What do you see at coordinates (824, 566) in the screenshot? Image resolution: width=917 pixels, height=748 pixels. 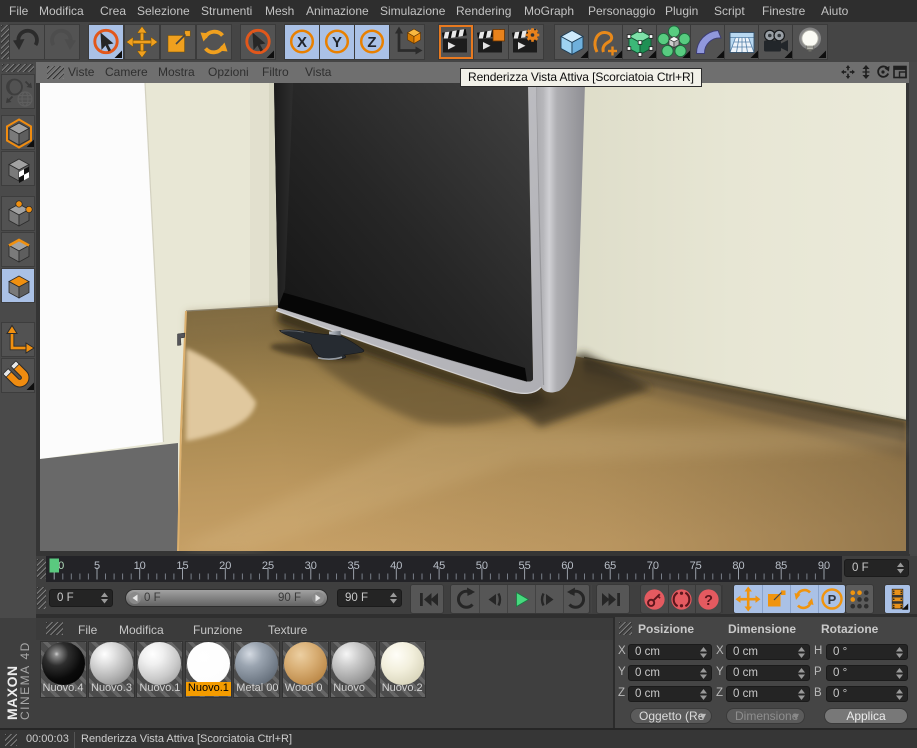 I see `svg-text: 90` at bounding box center [824, 566].